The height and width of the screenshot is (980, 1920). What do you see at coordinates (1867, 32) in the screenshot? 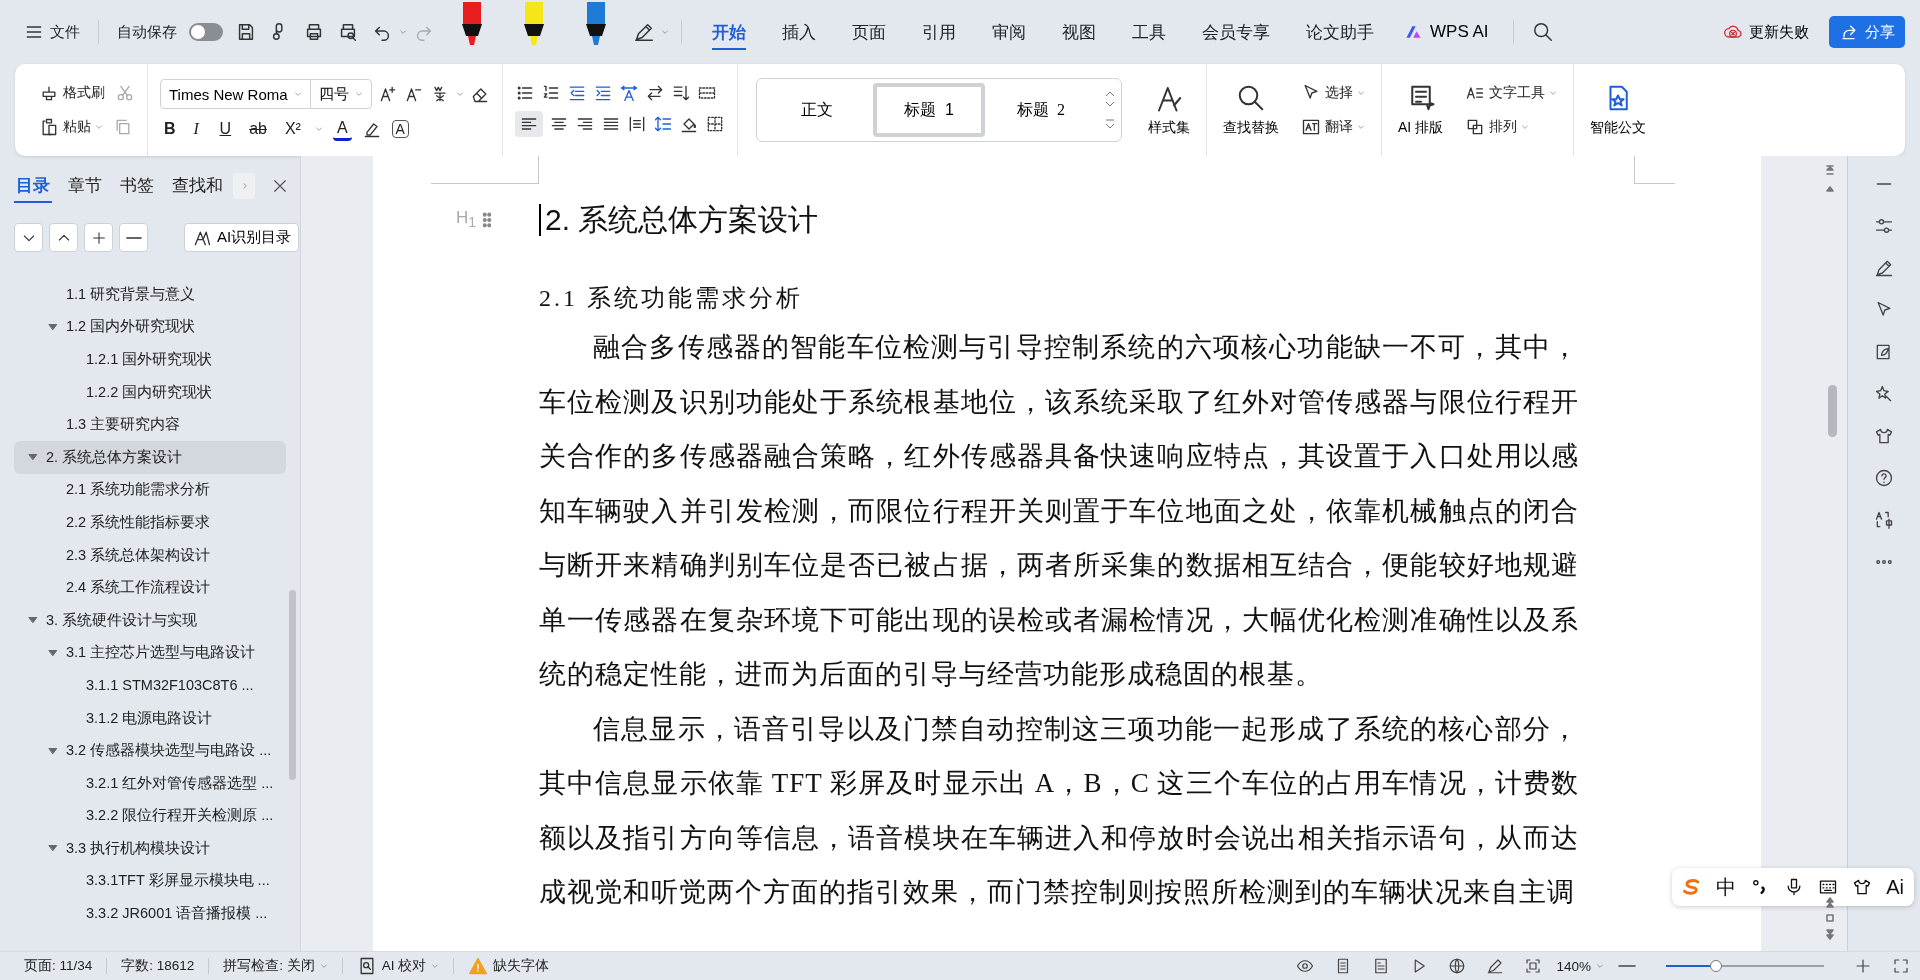
I see `share-button: 分享` at bounding box center [1867, 32].